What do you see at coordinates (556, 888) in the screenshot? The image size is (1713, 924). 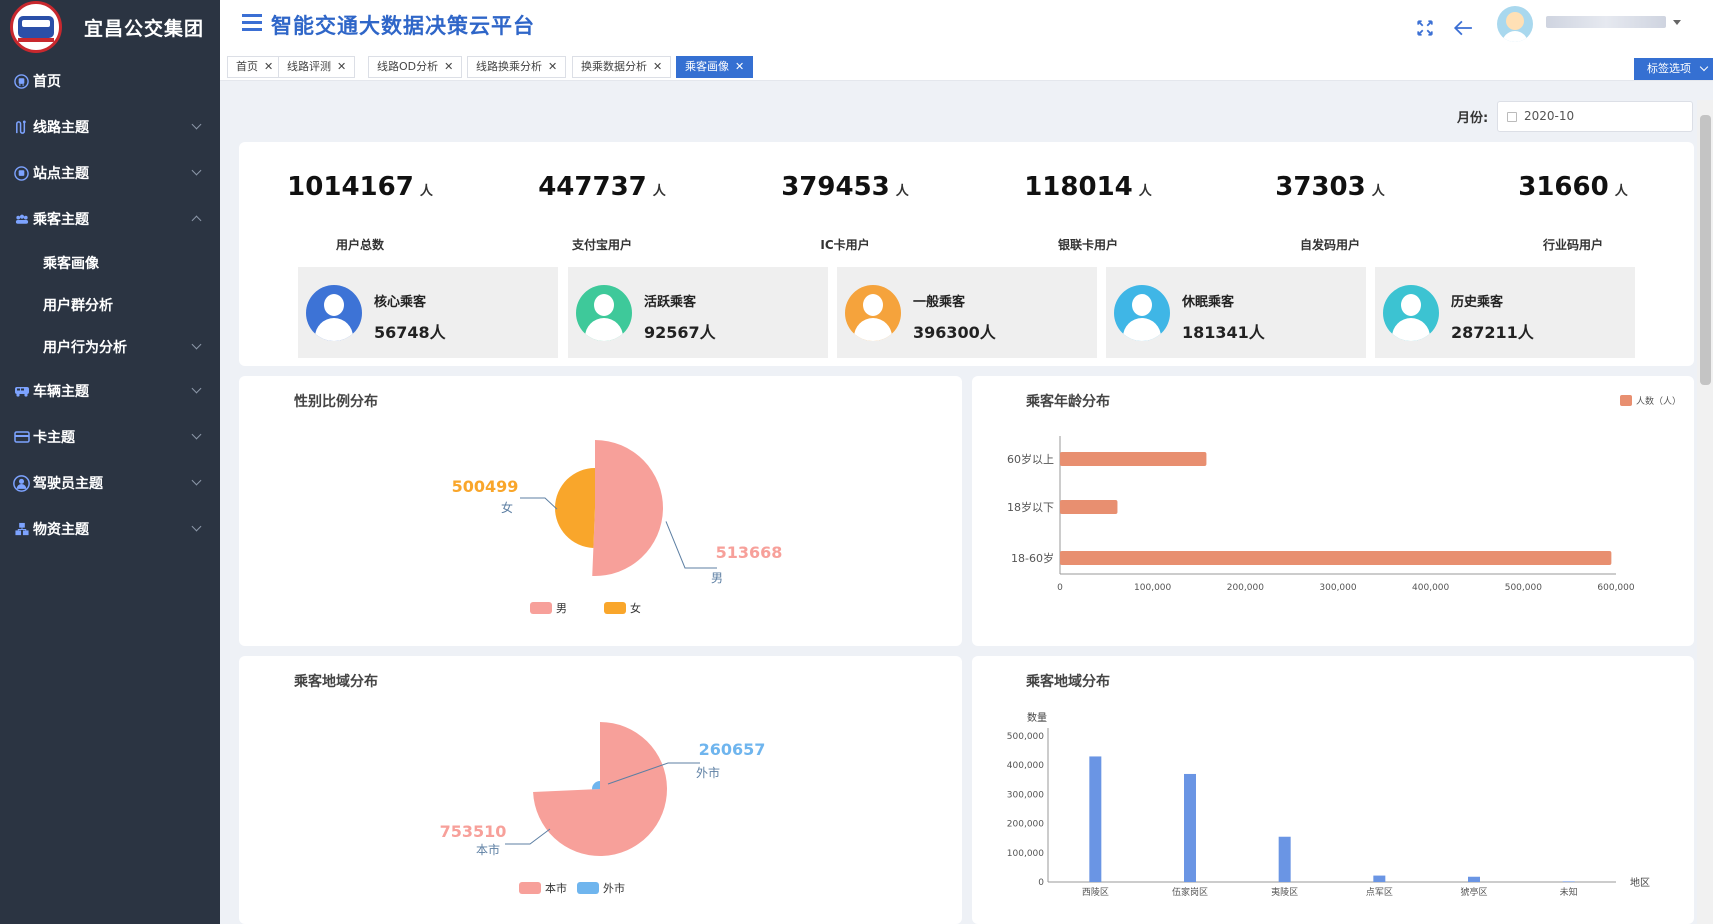 I see `legend-label: 本市` at bounding box center [556, 888].